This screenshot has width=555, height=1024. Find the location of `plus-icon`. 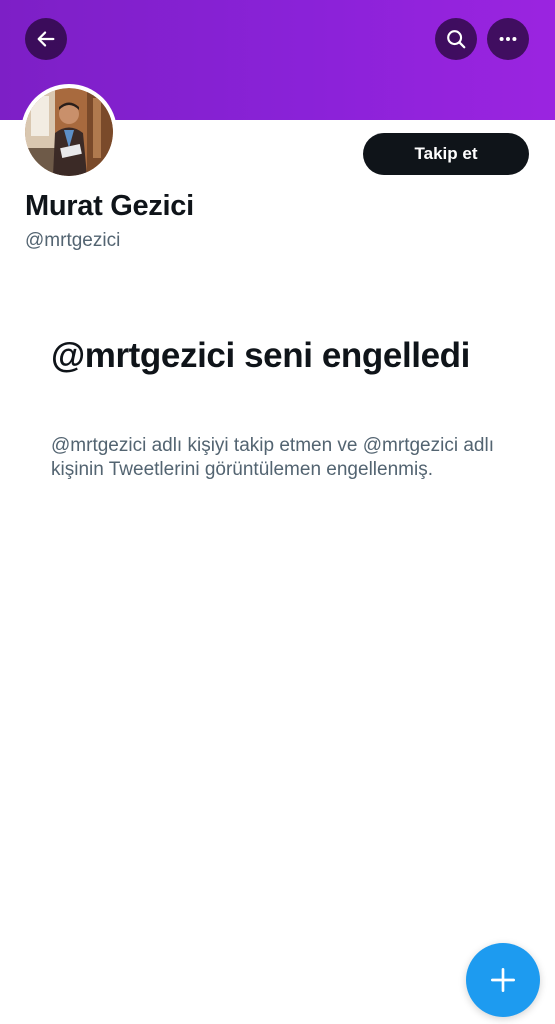

plus-icon is located at coordinates (503, 980).